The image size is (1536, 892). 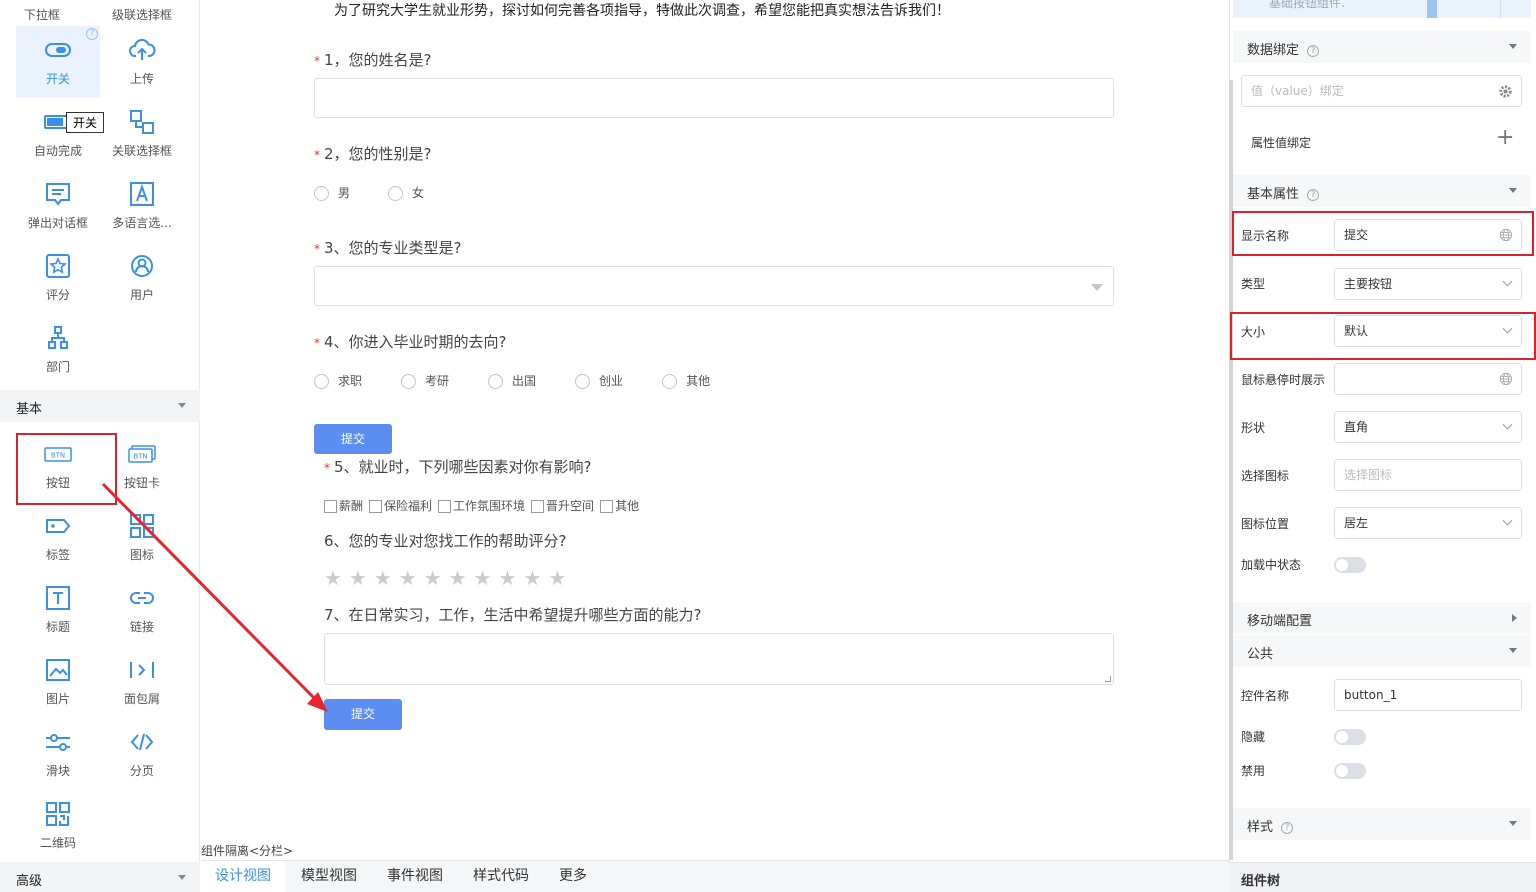 What do you see at coordinates (329, 876) in the screenshot?
I see `tab-model-view: 模型视图` at bounding box center [329, 876].